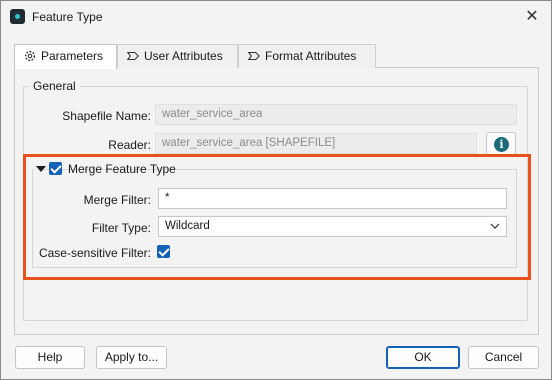 This screenshot has width=552, height=380. I want to click on general-group-title: General, so click(54, 86).